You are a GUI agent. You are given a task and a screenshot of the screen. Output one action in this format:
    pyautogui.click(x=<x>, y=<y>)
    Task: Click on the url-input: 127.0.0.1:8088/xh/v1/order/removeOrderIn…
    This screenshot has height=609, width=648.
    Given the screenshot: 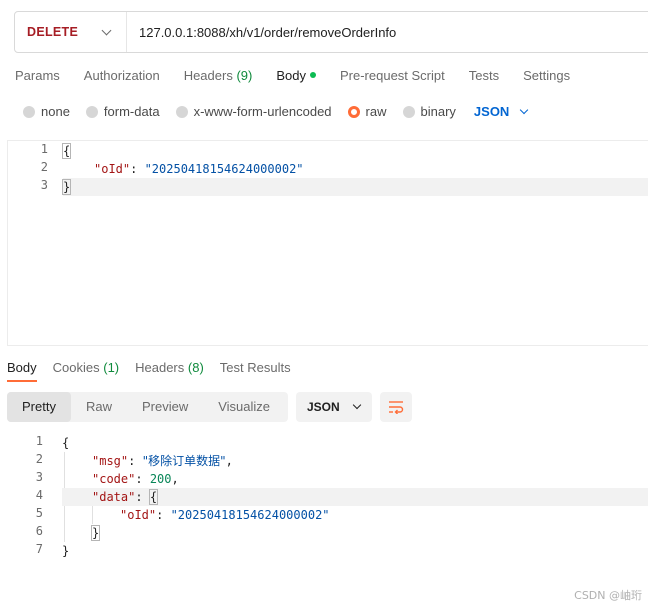 What is the action you would take?
    pyautogui.click(x=261, y=32)
    